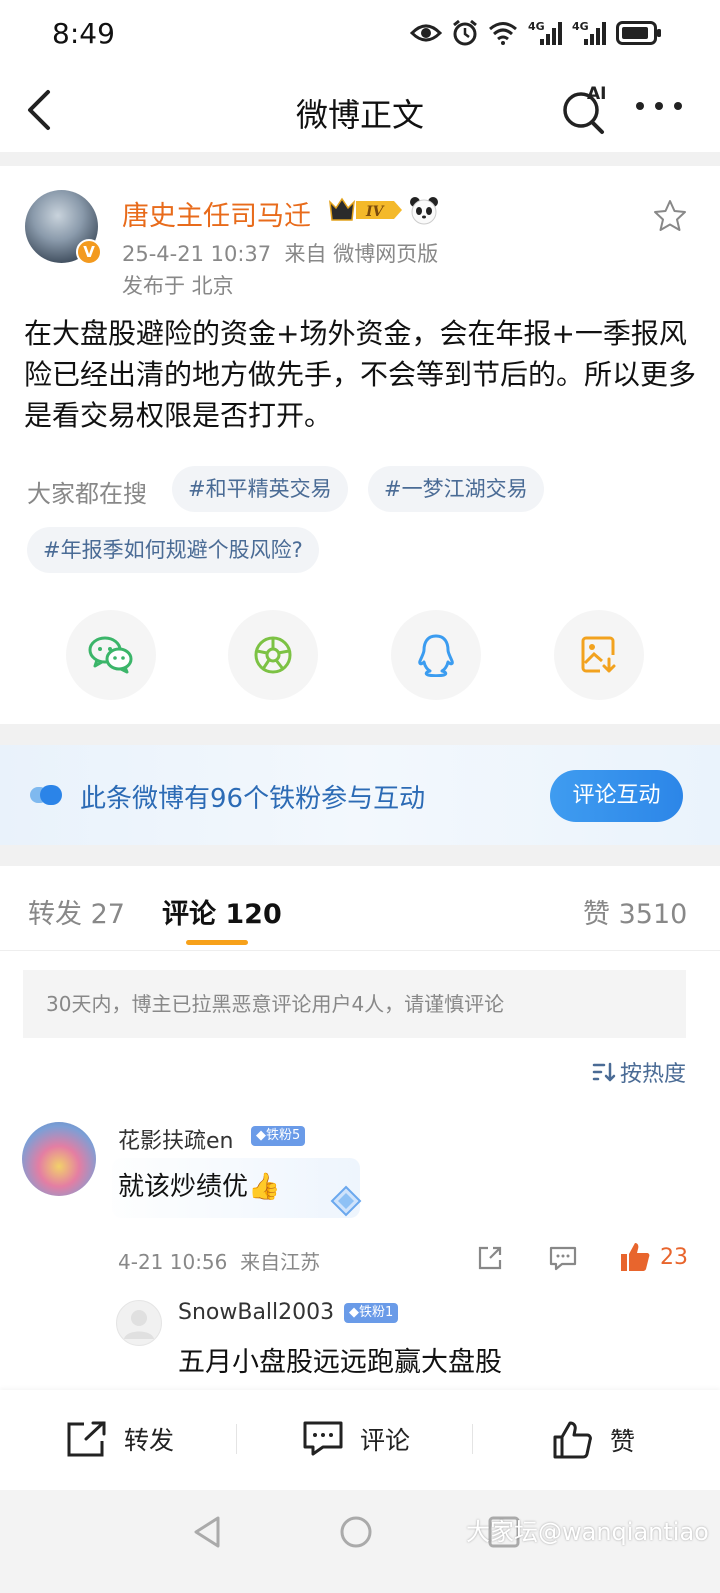  I want to click on reply-username: SnowBall2003, so click(256, 1312).